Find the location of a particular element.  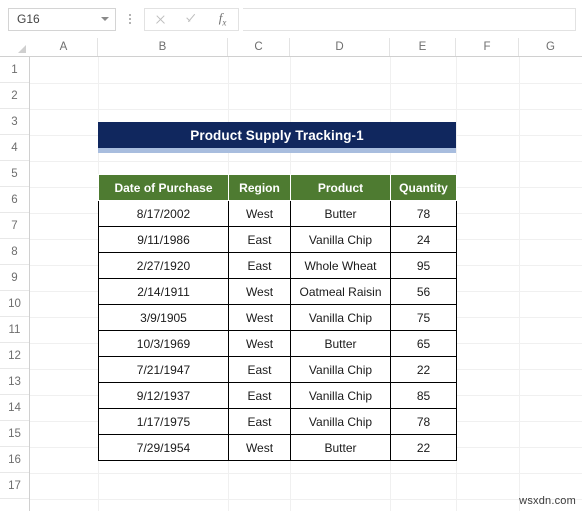

cell-date: 2/27/1920 is located at coordinates (163, 265).